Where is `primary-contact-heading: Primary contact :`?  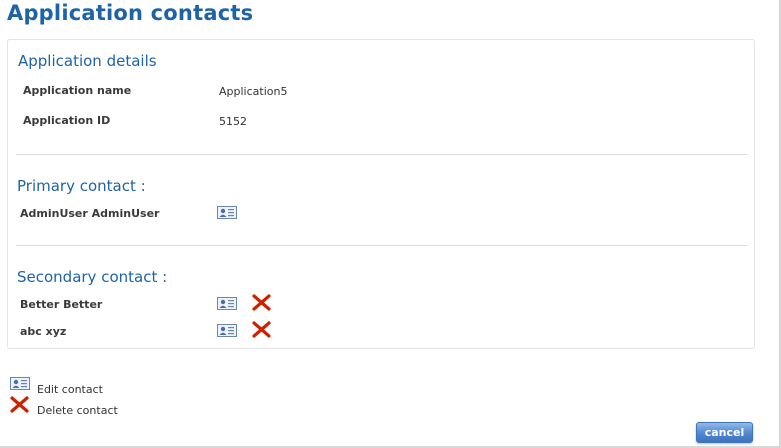
primary-contact-heading: Primary contact : is located at coordinates (81, 186).